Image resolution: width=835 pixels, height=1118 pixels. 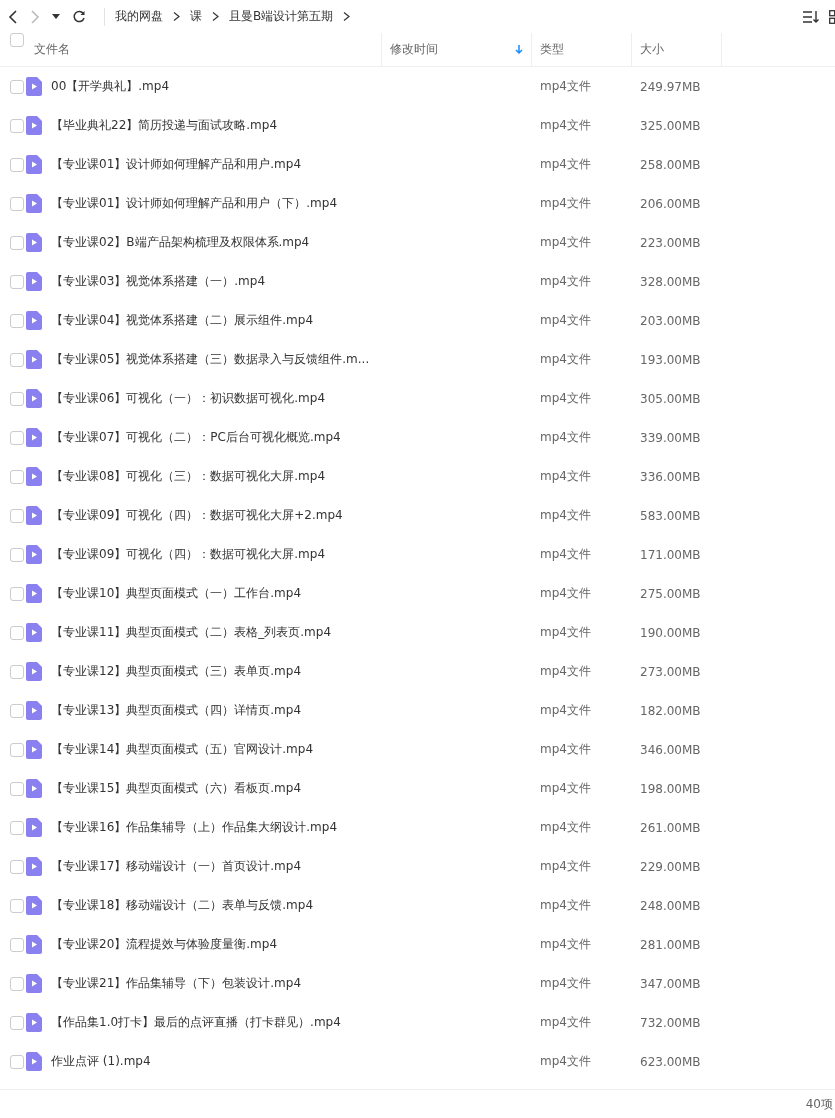 I want to click on column-header: 修改时间, so click(x=457, y=49).